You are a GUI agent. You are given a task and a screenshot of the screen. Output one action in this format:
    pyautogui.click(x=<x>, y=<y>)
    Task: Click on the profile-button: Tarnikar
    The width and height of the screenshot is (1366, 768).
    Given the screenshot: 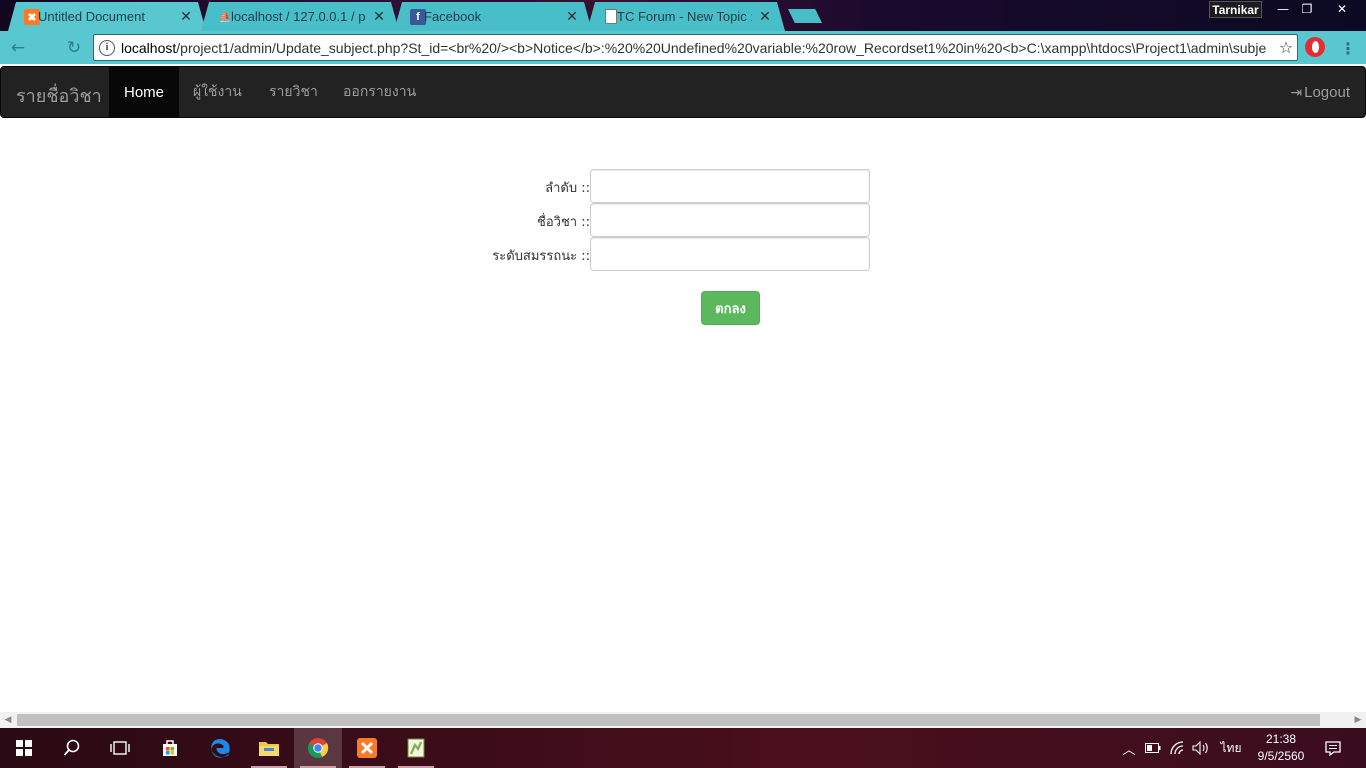 What is the action you would take?
    pyautogui.click(x=1235, y=9)
    